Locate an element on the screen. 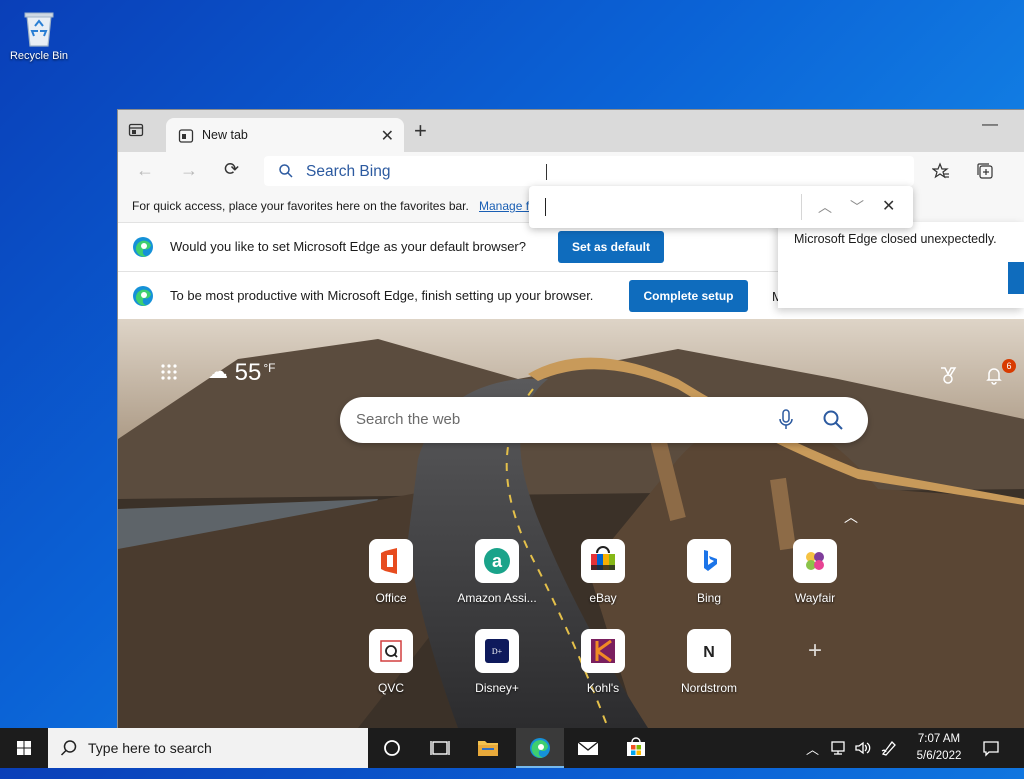 The image size is (1024, 779). taskbar-search-placeholder: Type here to search is located at coordinates (150, 748).